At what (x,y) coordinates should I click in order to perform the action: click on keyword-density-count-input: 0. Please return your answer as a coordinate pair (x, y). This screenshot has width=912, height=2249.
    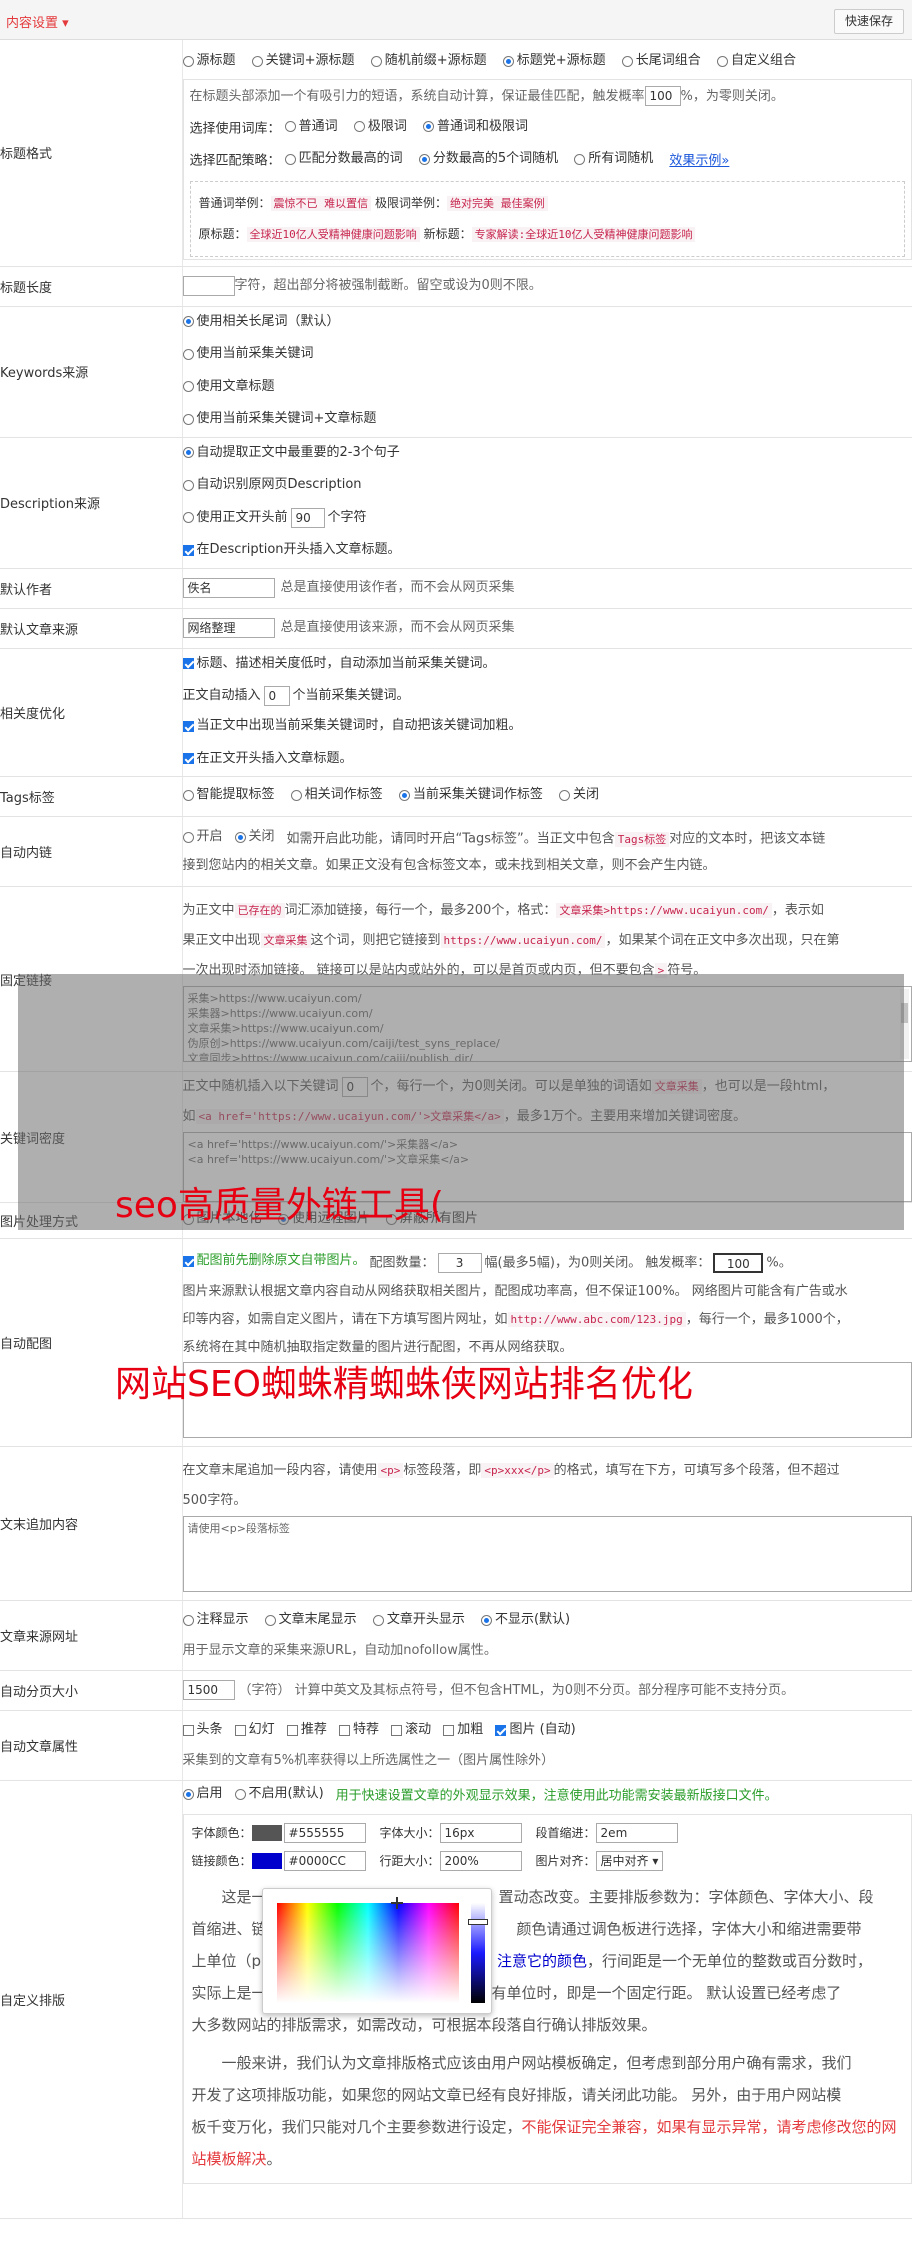
    Looking at the image, I should click on (354, 1086).